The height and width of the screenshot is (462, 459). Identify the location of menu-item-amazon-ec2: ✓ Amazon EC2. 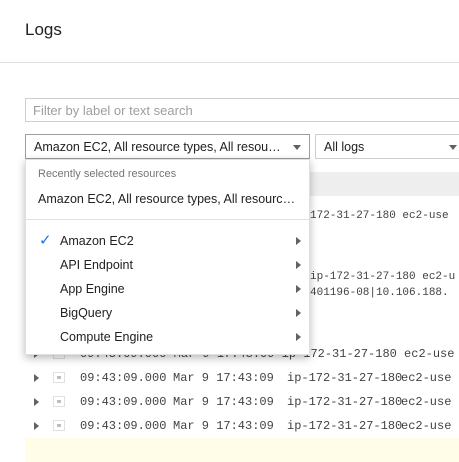
(167, 241).